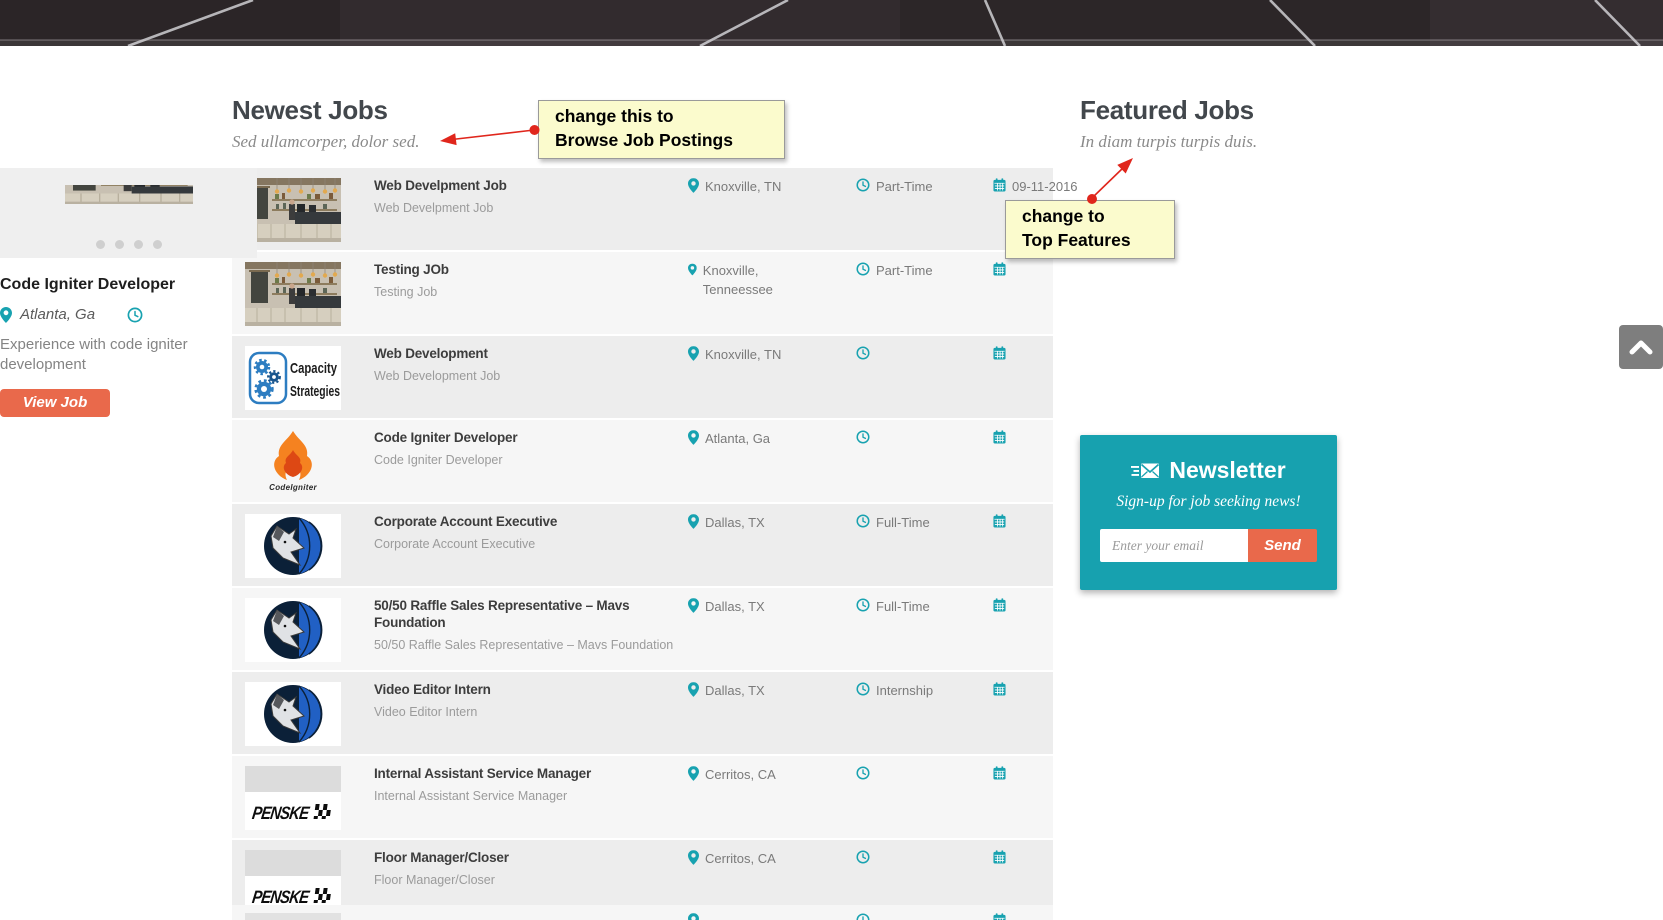 The image size is (1663, 920). Describe the element at coordinates (526, 690) in the screenshot. I see `job-title: Video Editor Intern` at that location.